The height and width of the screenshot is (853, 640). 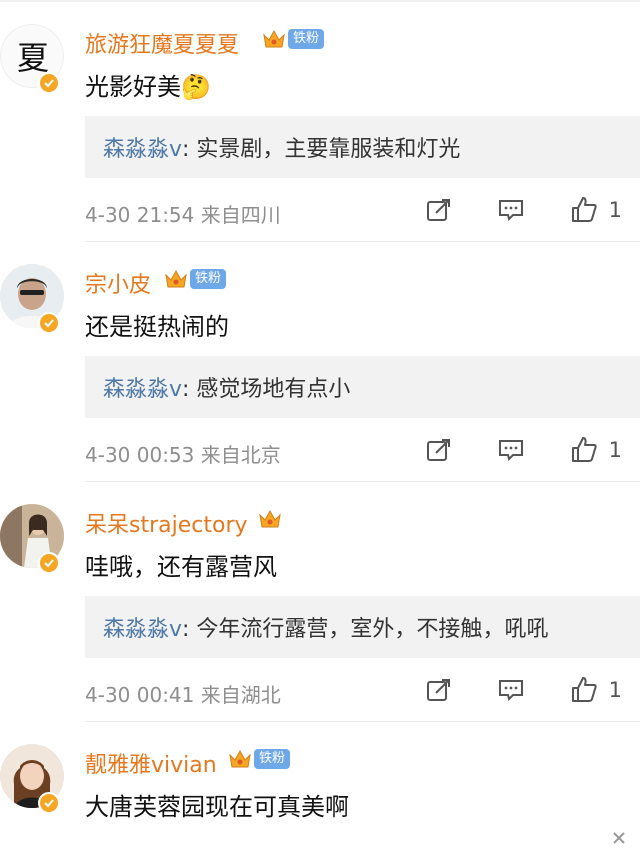 What do you see at coordinates (320, 1) in the screenshot?
I see `top-divider` at bounding box center [320, 1].